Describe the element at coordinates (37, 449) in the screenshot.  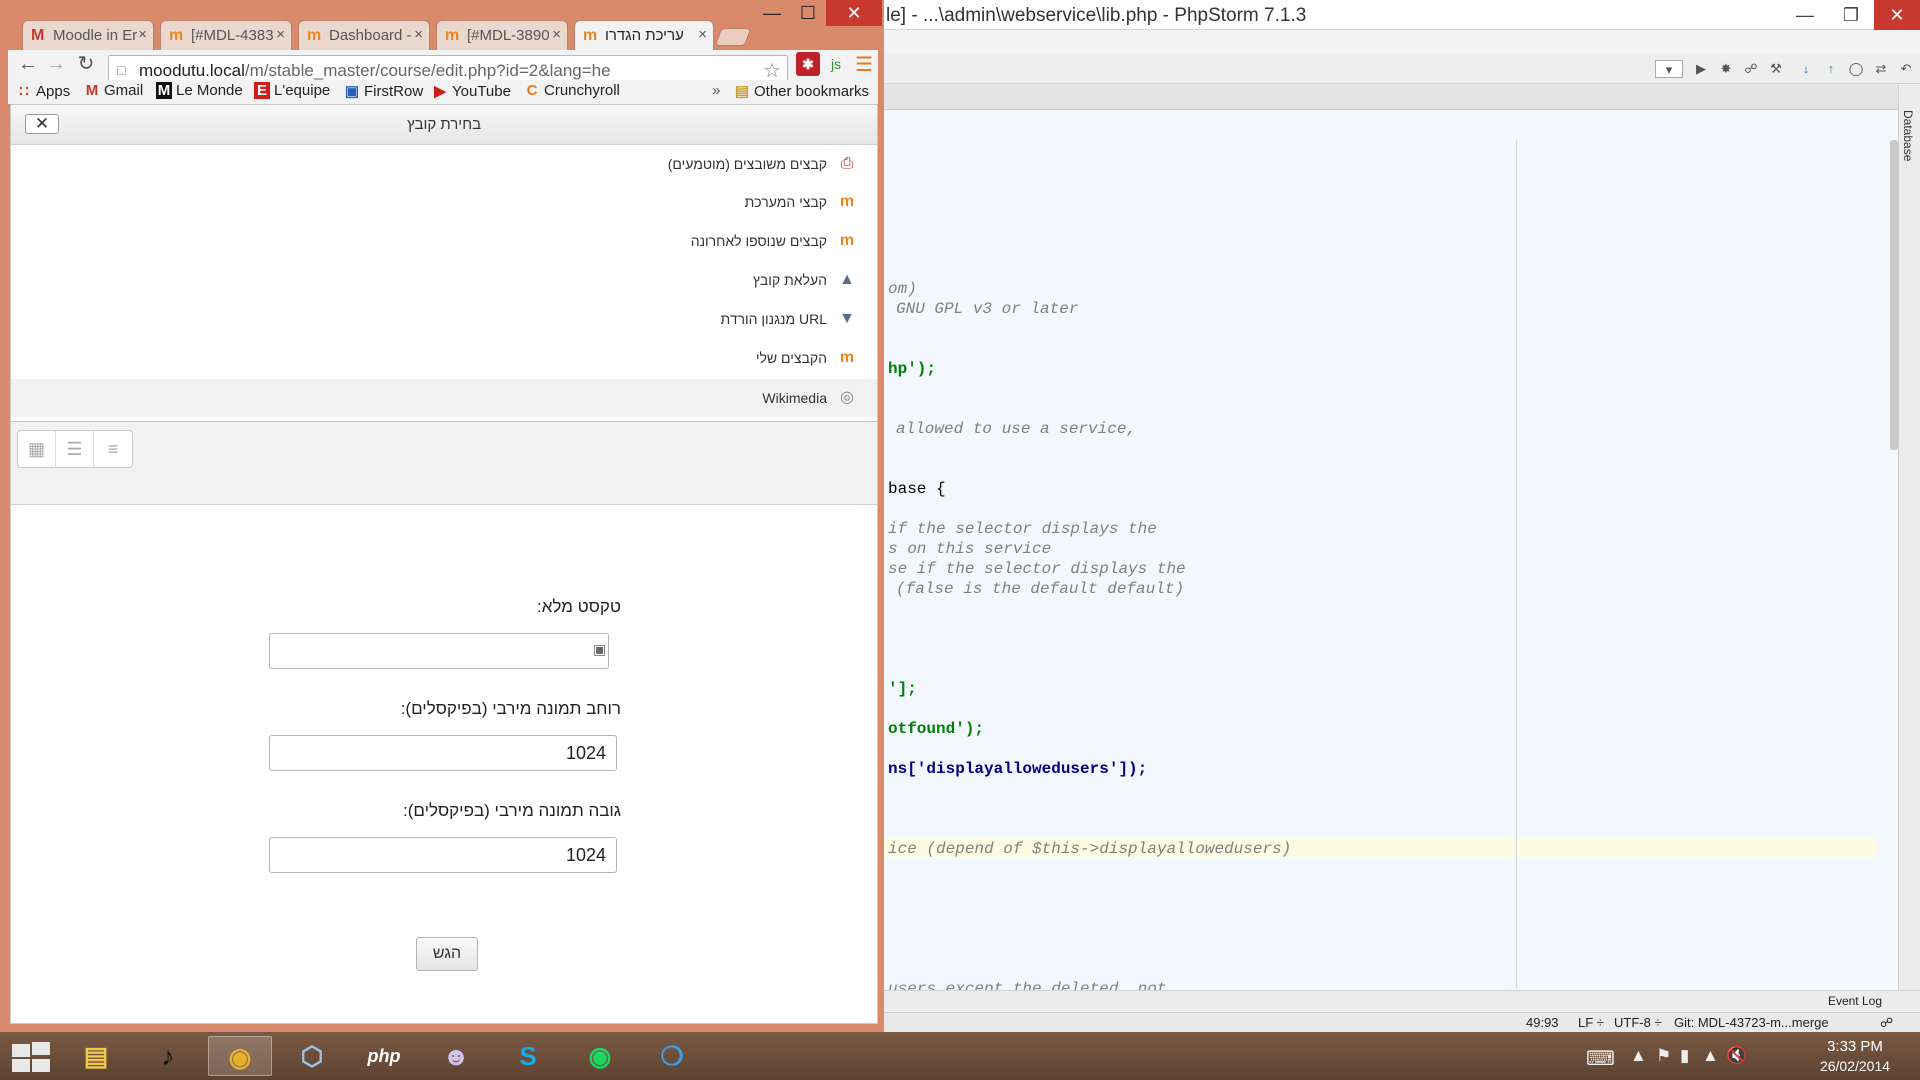
I see `icon-view-icon: ▦` at that location.